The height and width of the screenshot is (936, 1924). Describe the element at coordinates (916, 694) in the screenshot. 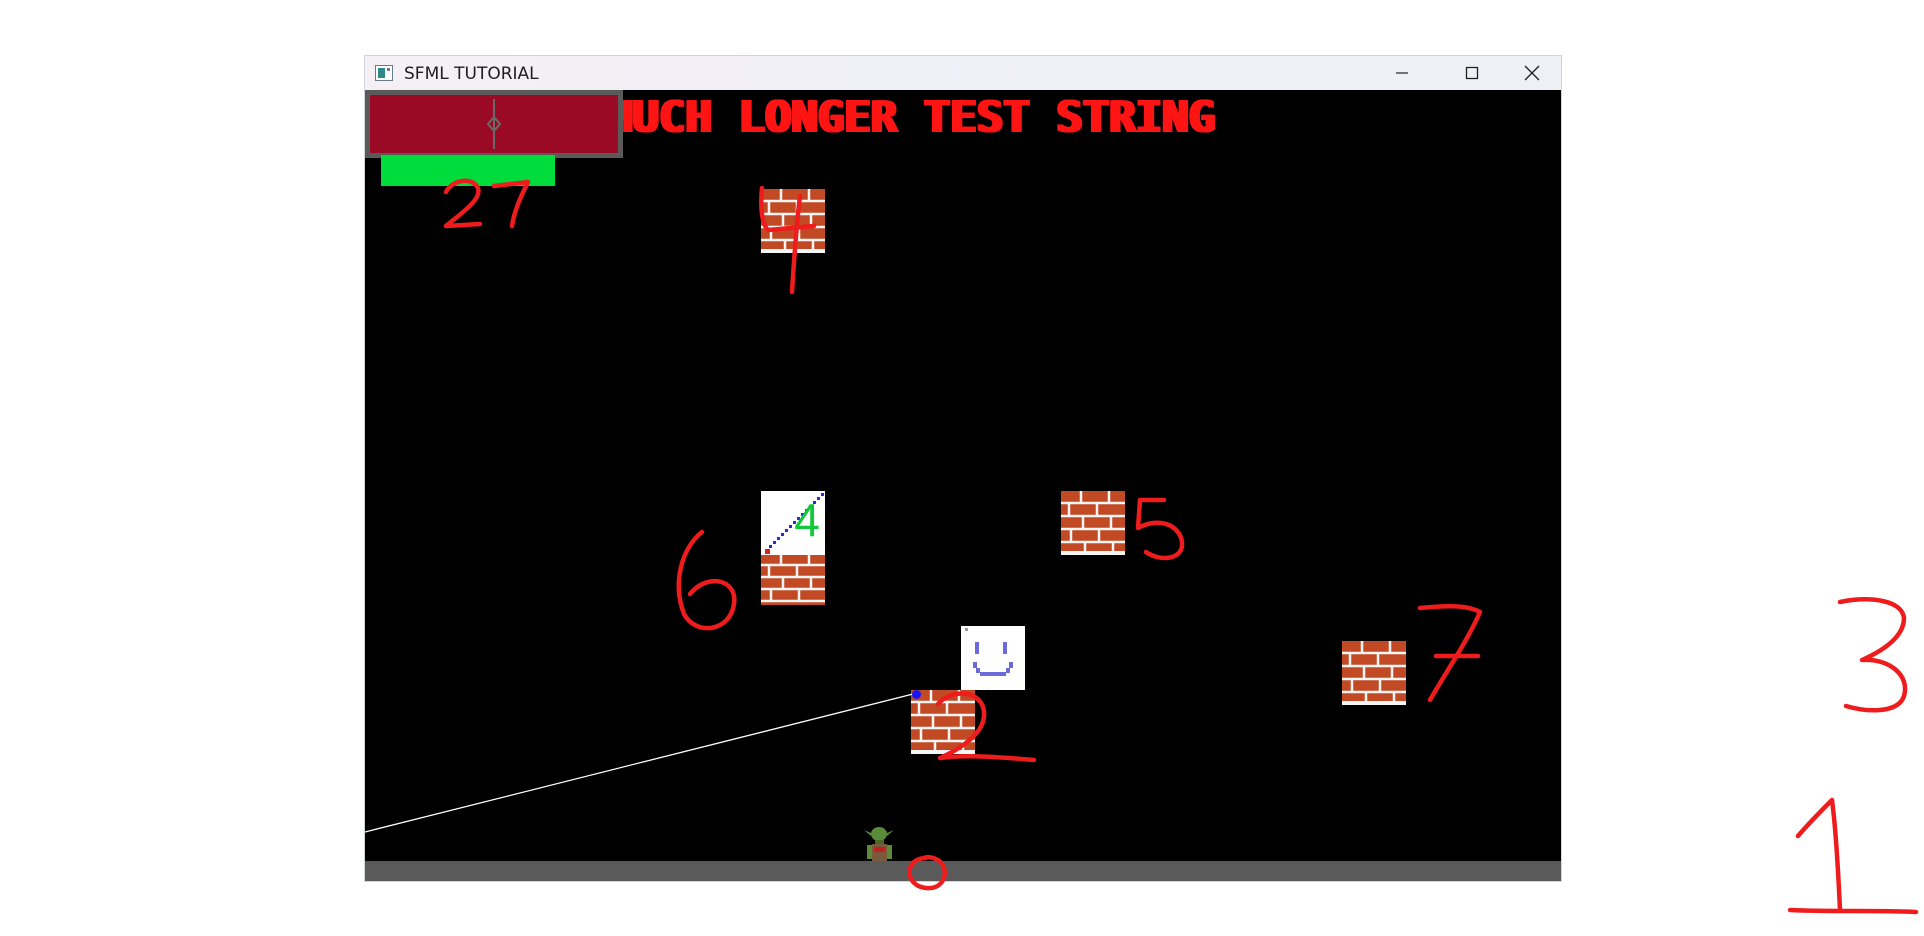

I see `ray-hit-point` at that location.